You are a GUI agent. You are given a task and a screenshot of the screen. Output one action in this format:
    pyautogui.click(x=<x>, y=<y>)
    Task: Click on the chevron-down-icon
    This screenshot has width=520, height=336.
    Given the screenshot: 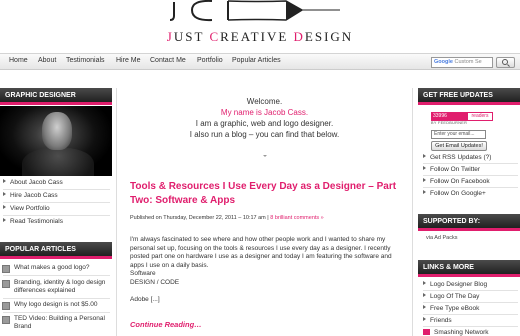 What is the action you would take?
    pyautogui.click(x=265, y=156)
    